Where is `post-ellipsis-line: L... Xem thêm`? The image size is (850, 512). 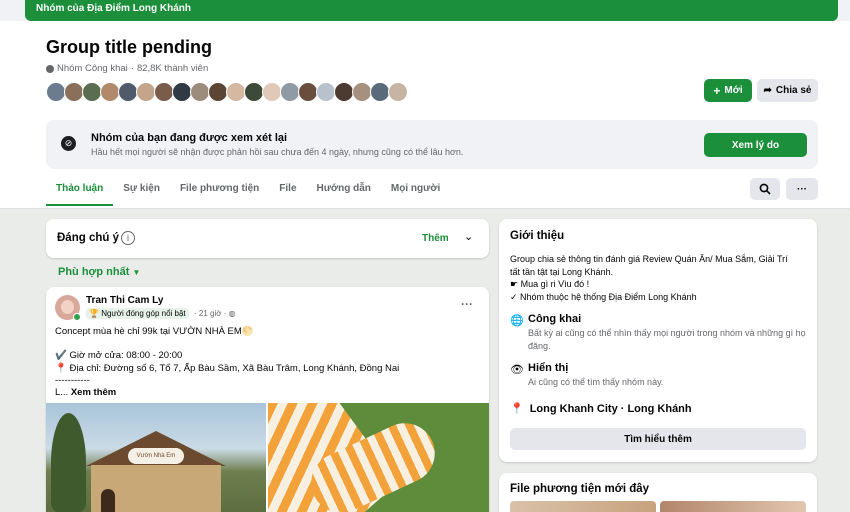 post-ellipsis-line: L... Xem thêm is located at coordinates (265, 393).